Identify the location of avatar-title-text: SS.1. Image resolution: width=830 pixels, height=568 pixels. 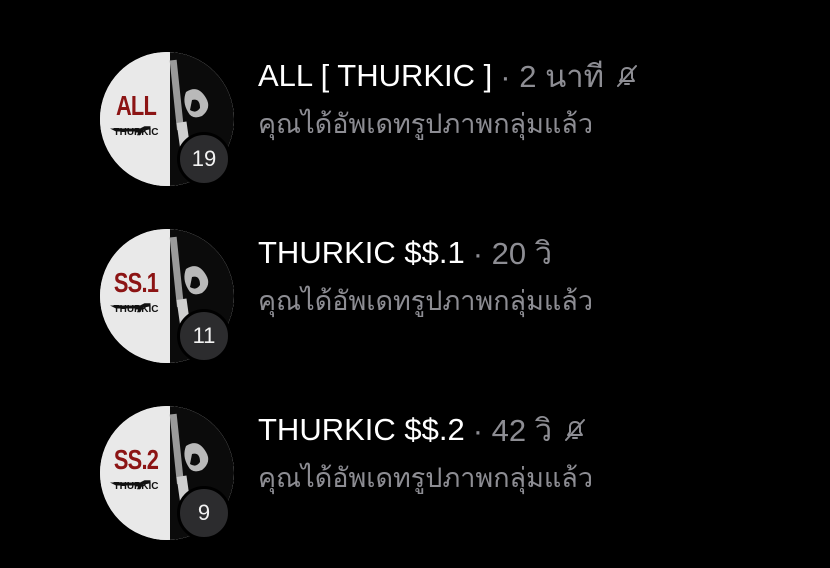
(136, 282).